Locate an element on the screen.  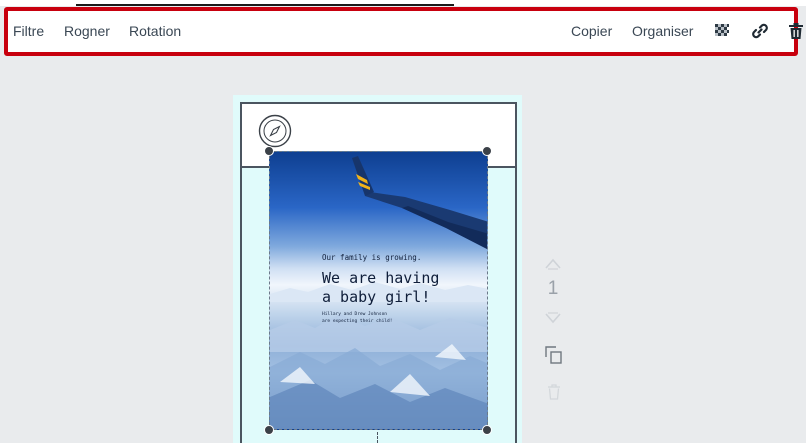
design-body-line-1: Hillary and Drew Johnson is located at coordinates (355, 314).